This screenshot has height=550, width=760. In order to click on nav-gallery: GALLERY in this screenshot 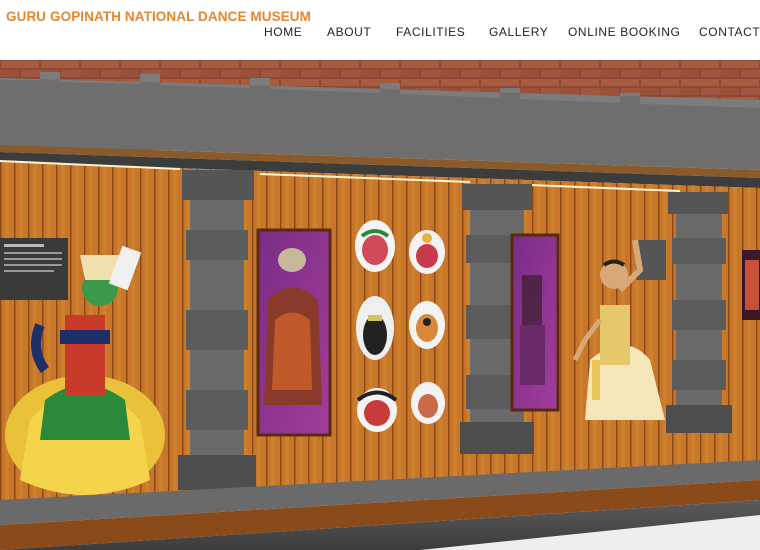, I will do `click(518, 32)`.